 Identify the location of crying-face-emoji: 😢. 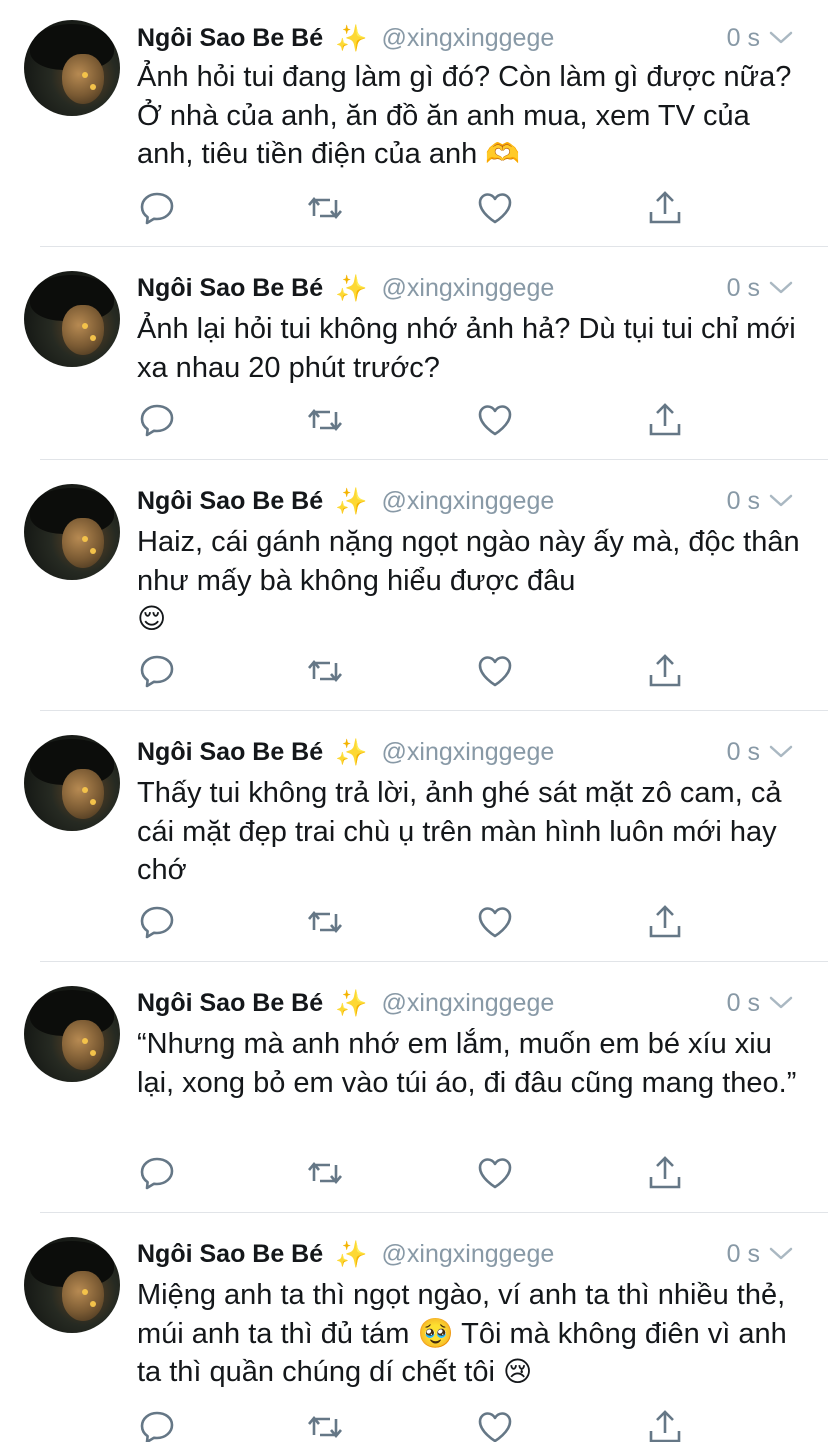
(518, 1371).